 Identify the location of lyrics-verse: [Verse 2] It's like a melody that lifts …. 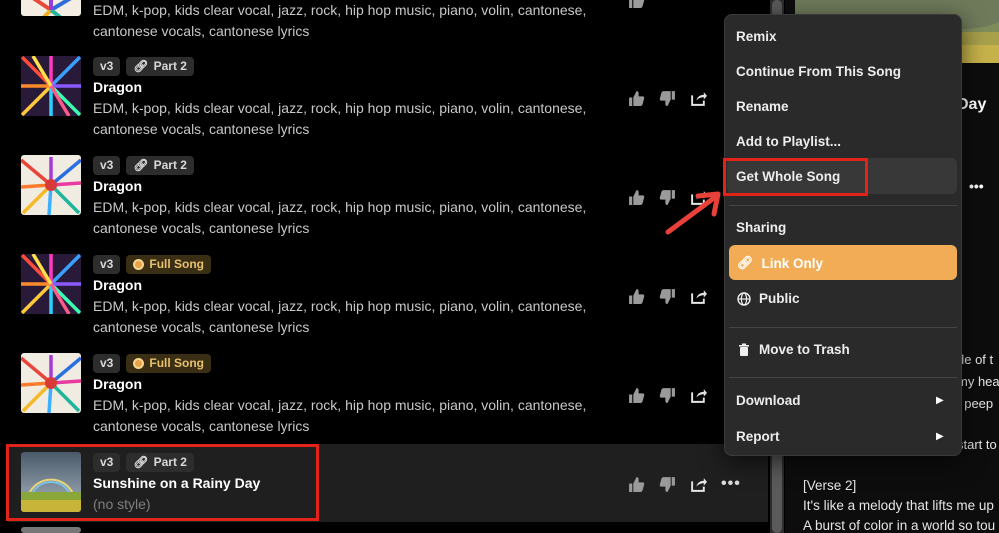
(899, 505).